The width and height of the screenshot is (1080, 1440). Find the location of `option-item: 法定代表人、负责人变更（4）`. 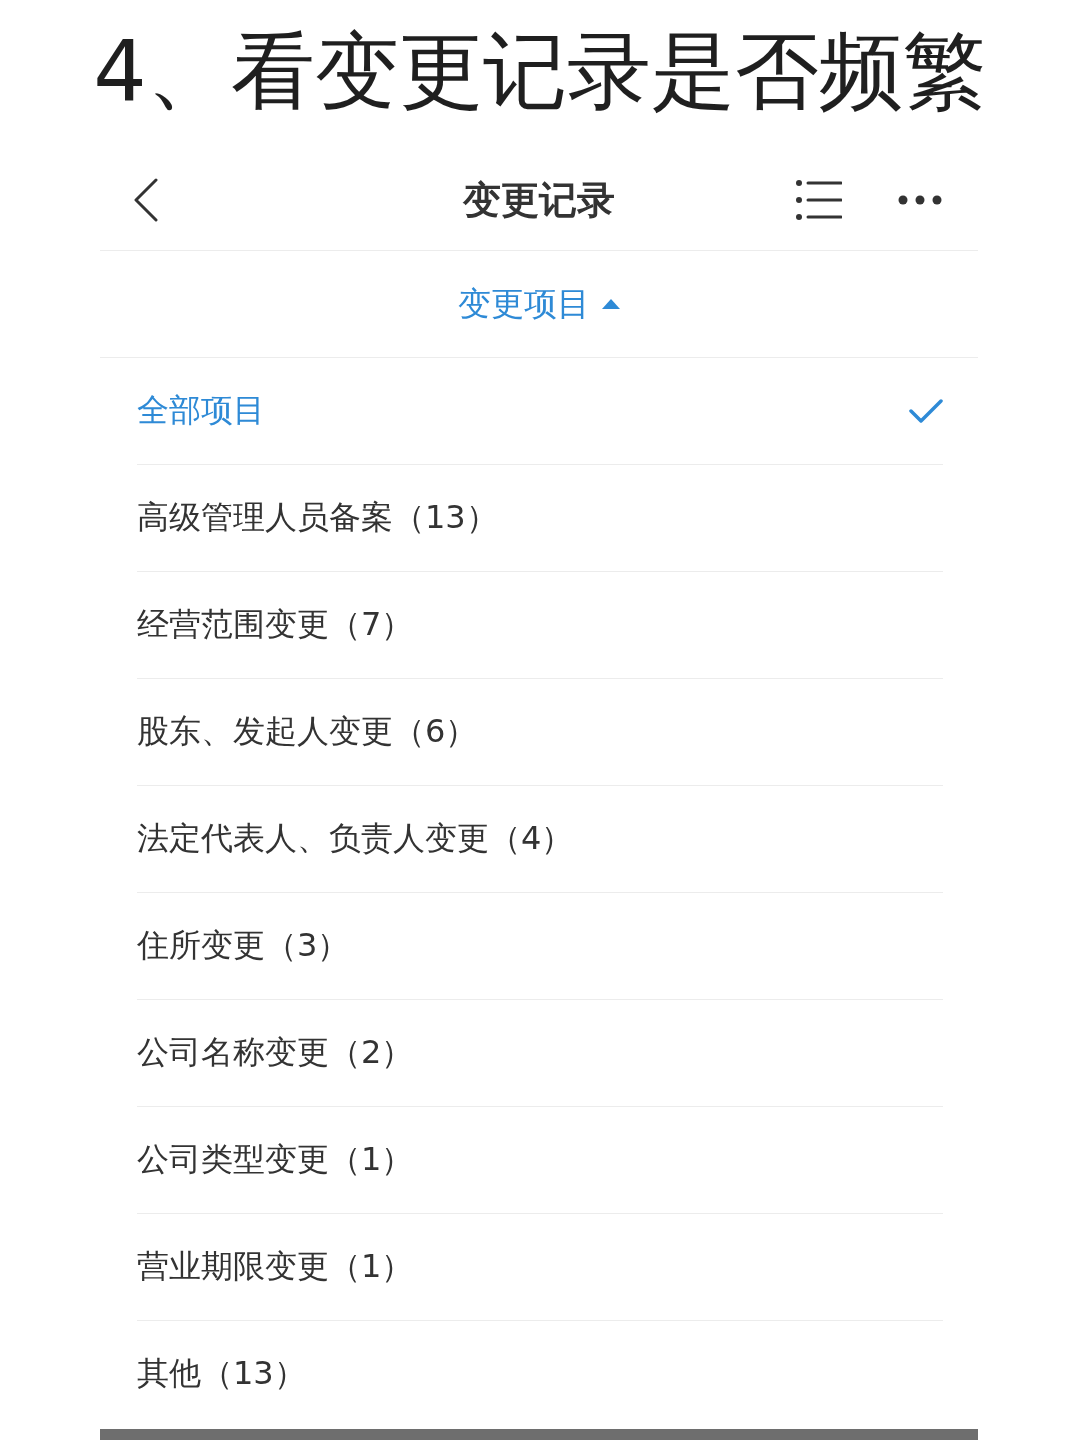

option-item: 法定代表人、负责人变更（4） is located at coordinates (540, 839).